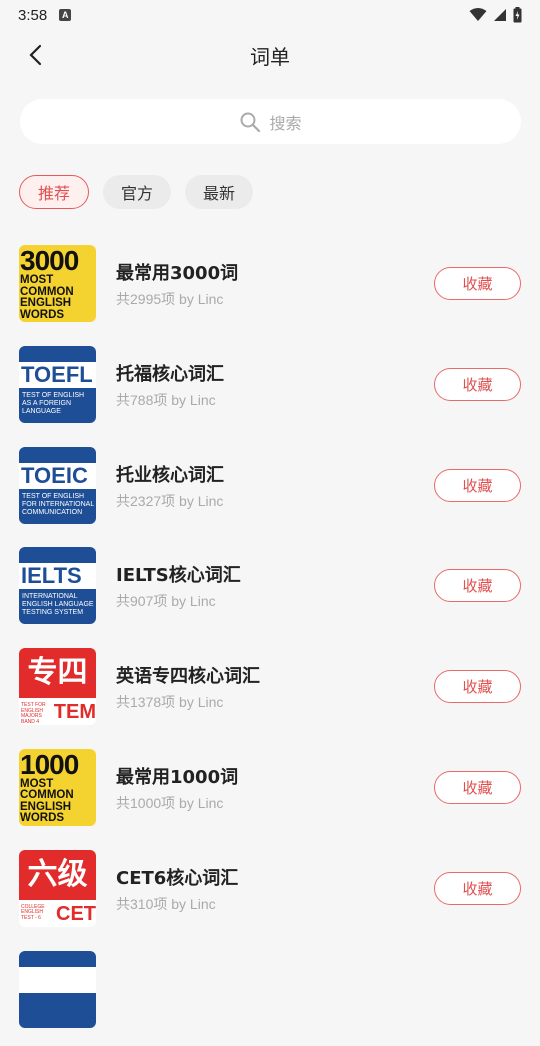 This screenshot has width=540, height=1046. Describe the element at coordinates (166, 601) in the screenshot. I see `wordlist-meta: 共907项 by Linc` at that location.